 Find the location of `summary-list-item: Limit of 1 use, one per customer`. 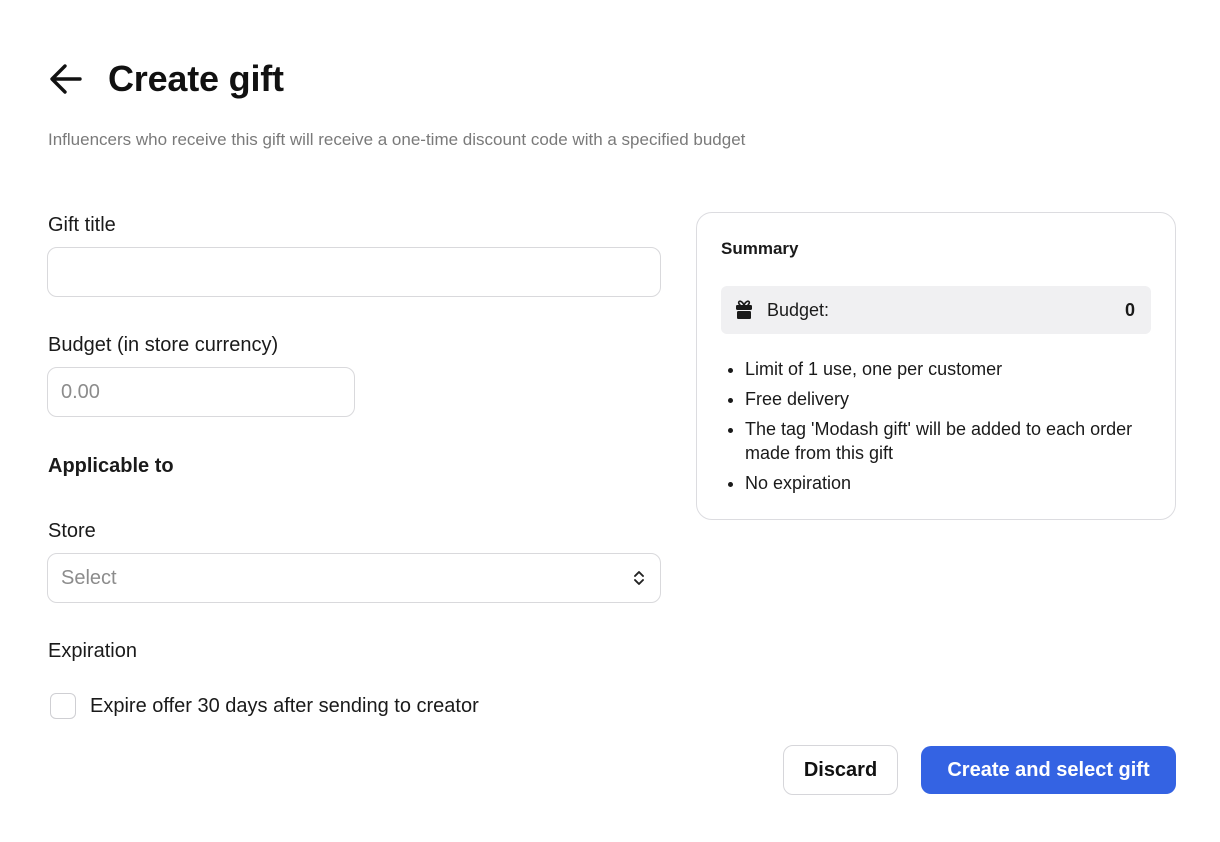

summary-list-item: Limit of 1 use, one per customer is located at coordinates (955, 369).